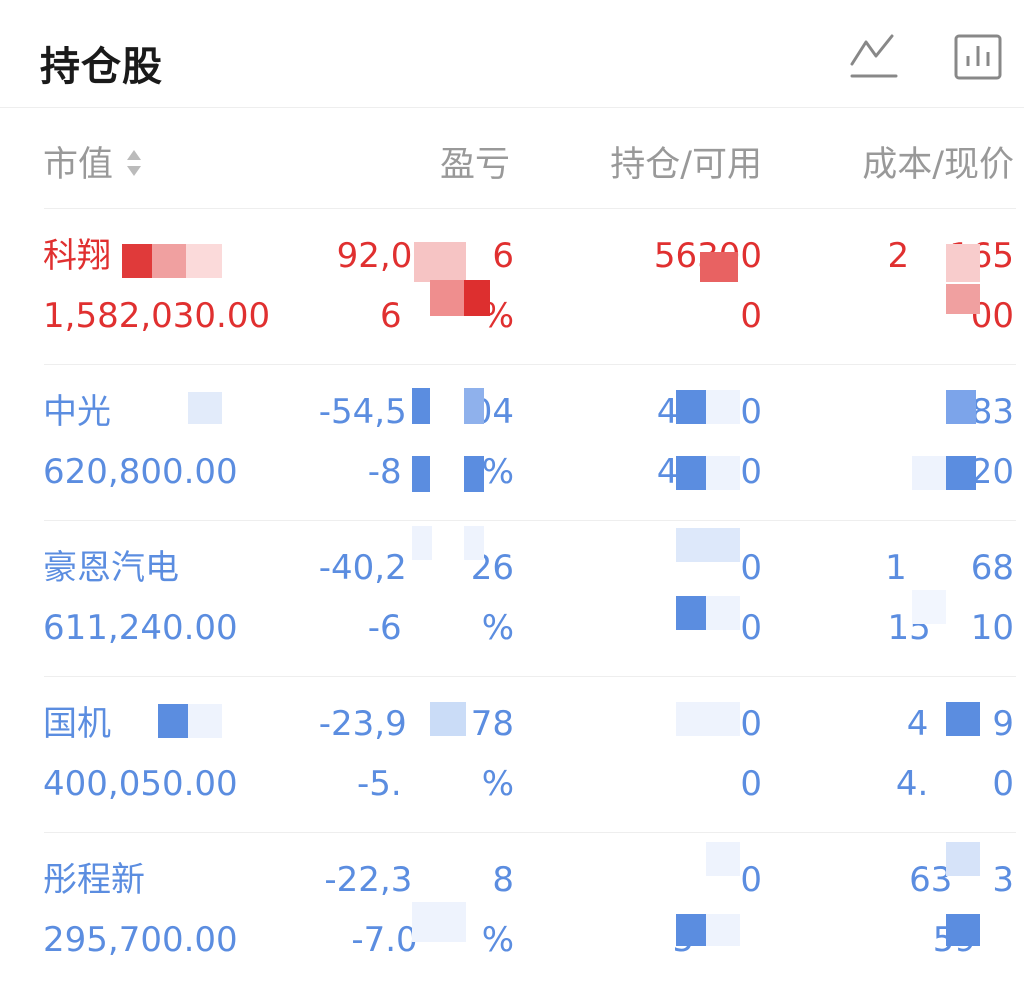  Describe the element at coordinates (992, 412) in the screenshot. I see `cost-price: 83` at that location.